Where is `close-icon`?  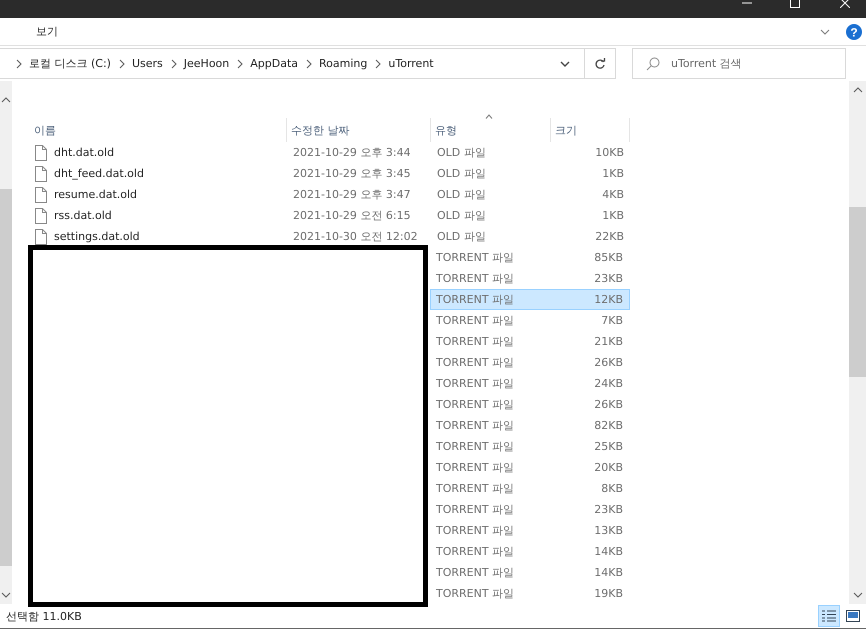
close-icon is located at coordinates (845, 4).